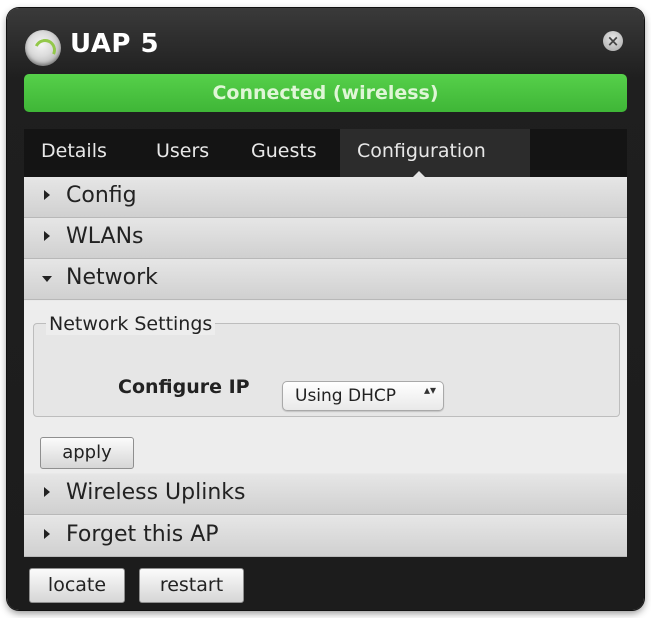  Describe the element at coordinates (115, 44) in the screenshot. I see `window-title: UAP 5` at that location.